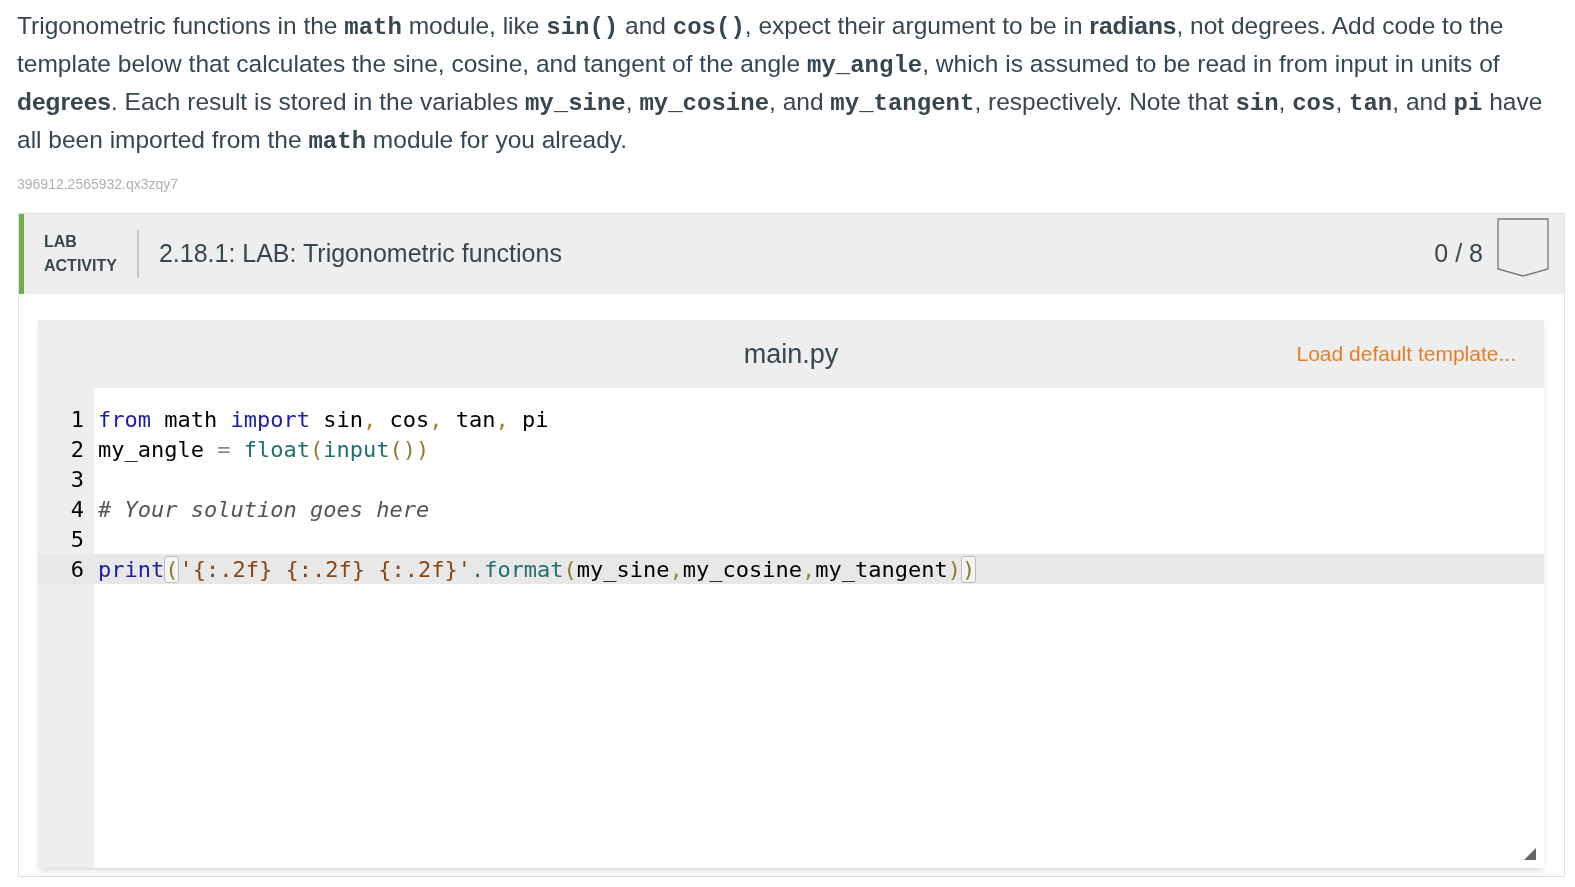 This screenshot has width=1575, height=887. I want to click on resize-handle-icon, so click(1530, 854).